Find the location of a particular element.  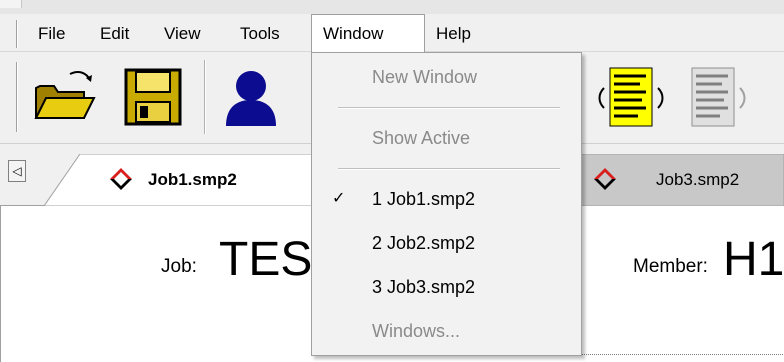

gray-document-icon is located at coordinates (718, 97).